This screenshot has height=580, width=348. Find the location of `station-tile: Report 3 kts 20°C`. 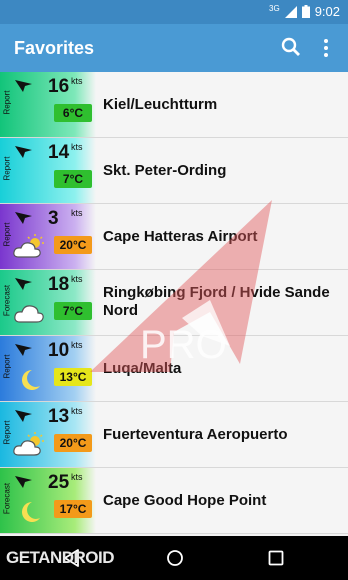

station-tile: Report 3 kts 20°C is located at coordinates (48, 236).